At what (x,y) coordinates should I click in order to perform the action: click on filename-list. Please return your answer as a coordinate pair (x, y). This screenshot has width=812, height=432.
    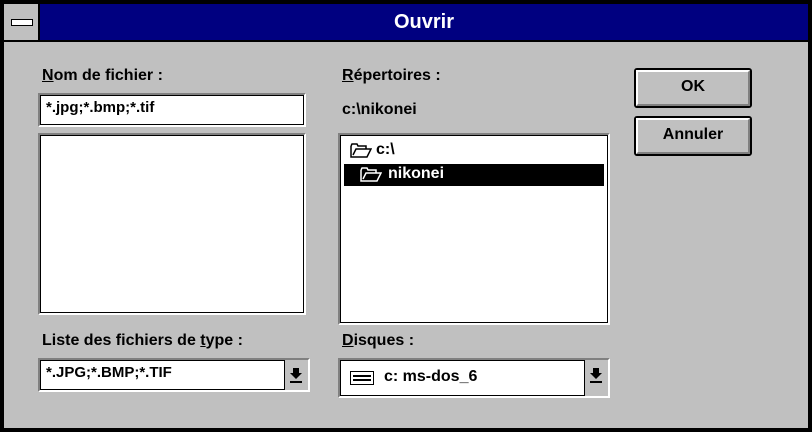
    Looking at the image, I should click on (172, 224).